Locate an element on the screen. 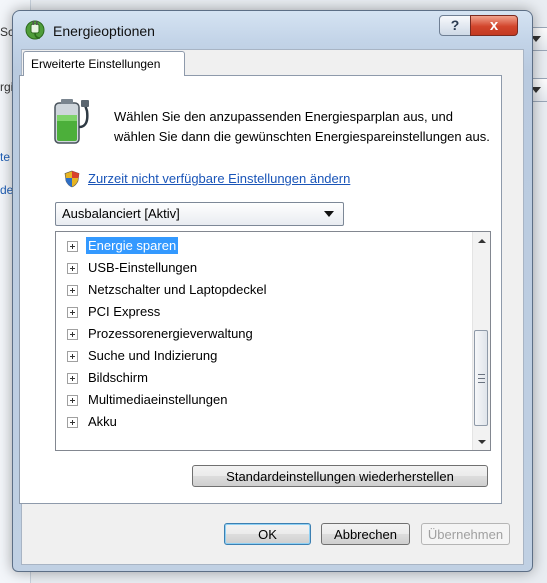  power-plan-value: Ausbalanciert [Aktiv] is located at coordinates (121, 213).